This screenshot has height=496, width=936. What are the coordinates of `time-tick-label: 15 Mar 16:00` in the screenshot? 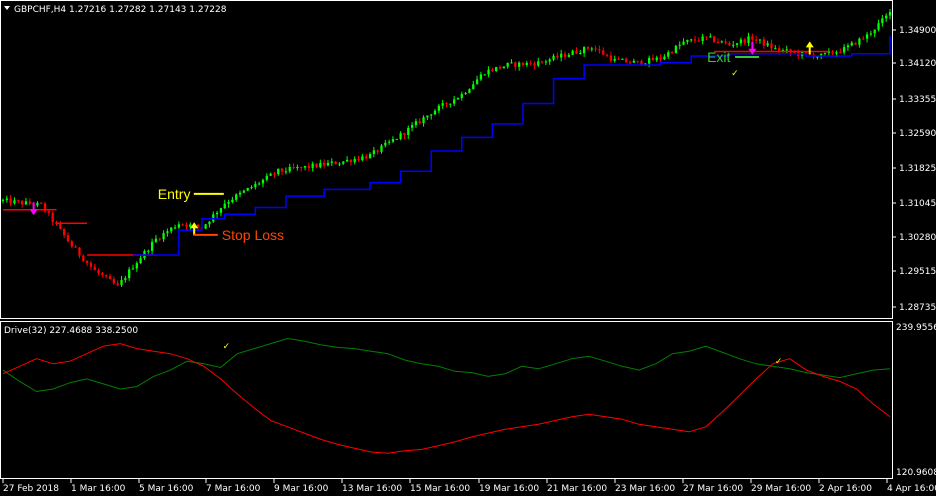 It's located at (440, 489).